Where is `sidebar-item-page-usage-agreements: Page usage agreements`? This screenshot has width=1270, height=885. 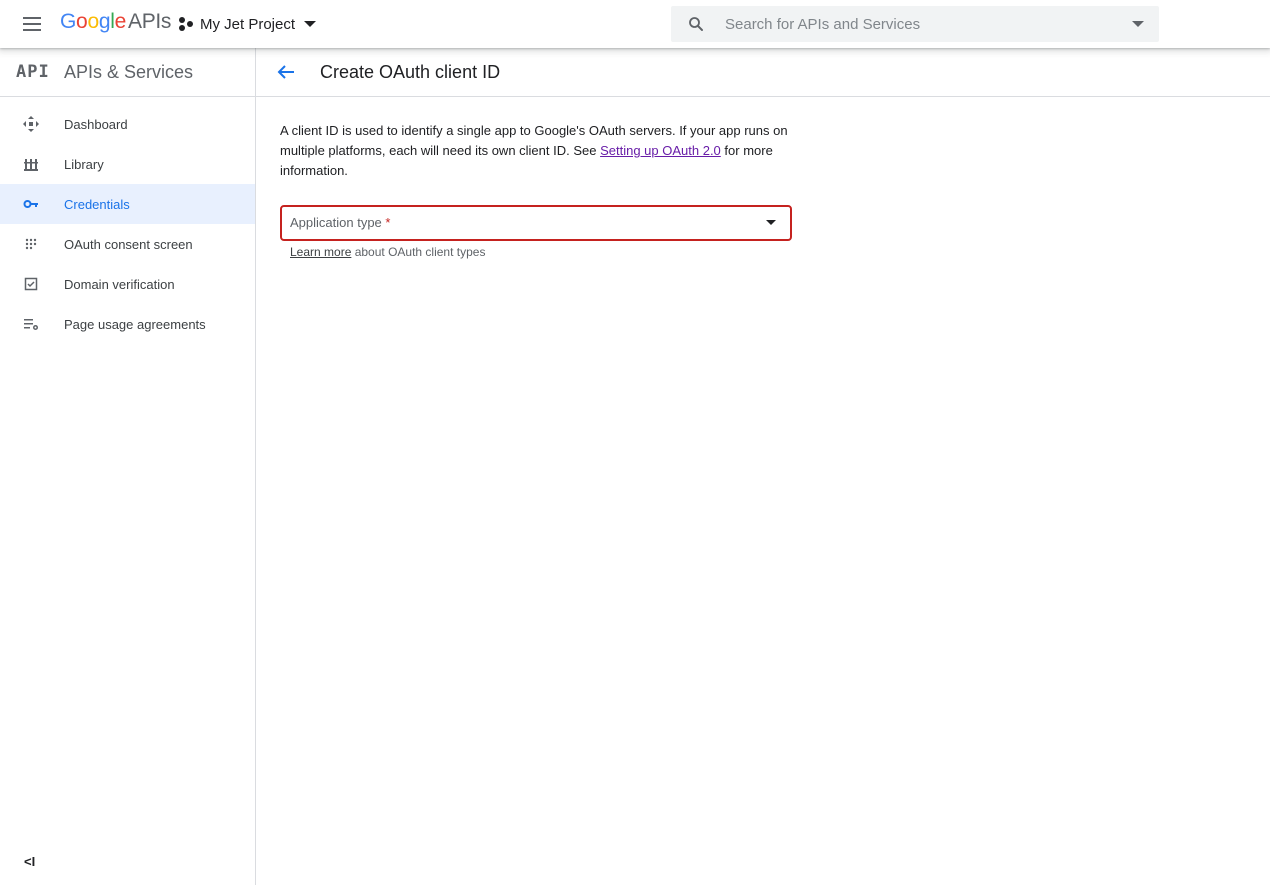 sidebar-item-page-usage-agreements: Page usage agreements is located at coordinates (127, 324).